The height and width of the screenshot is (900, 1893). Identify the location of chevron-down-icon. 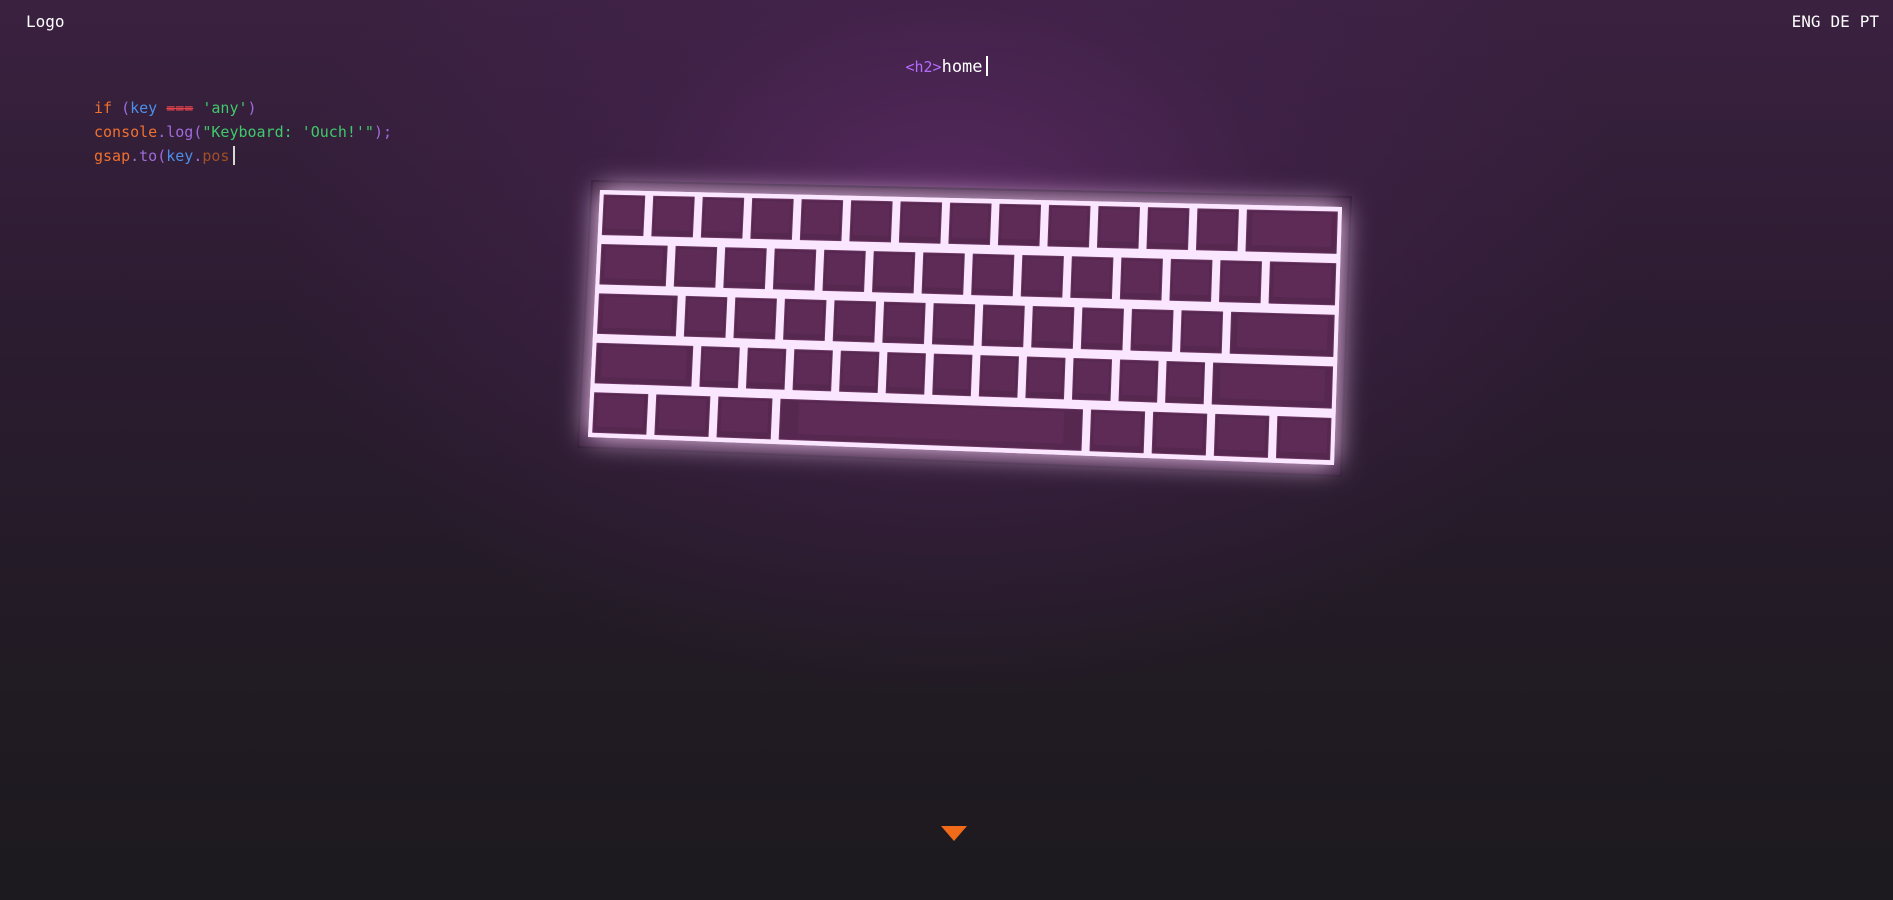
(954, 833).